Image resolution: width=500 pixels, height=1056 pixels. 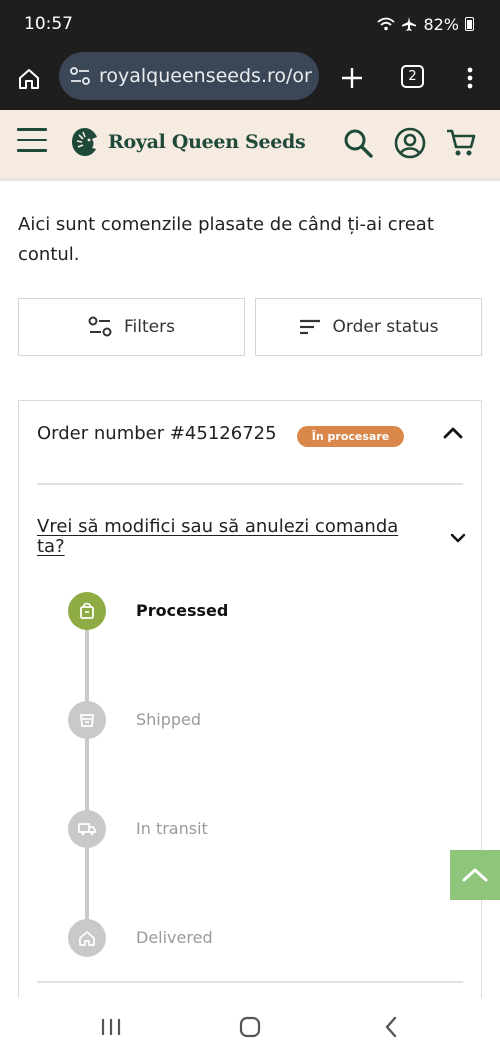 What do you see at coordinates (100, 326) in the screenshot?
I see `filters-icon` at bounding box center [100, 326].